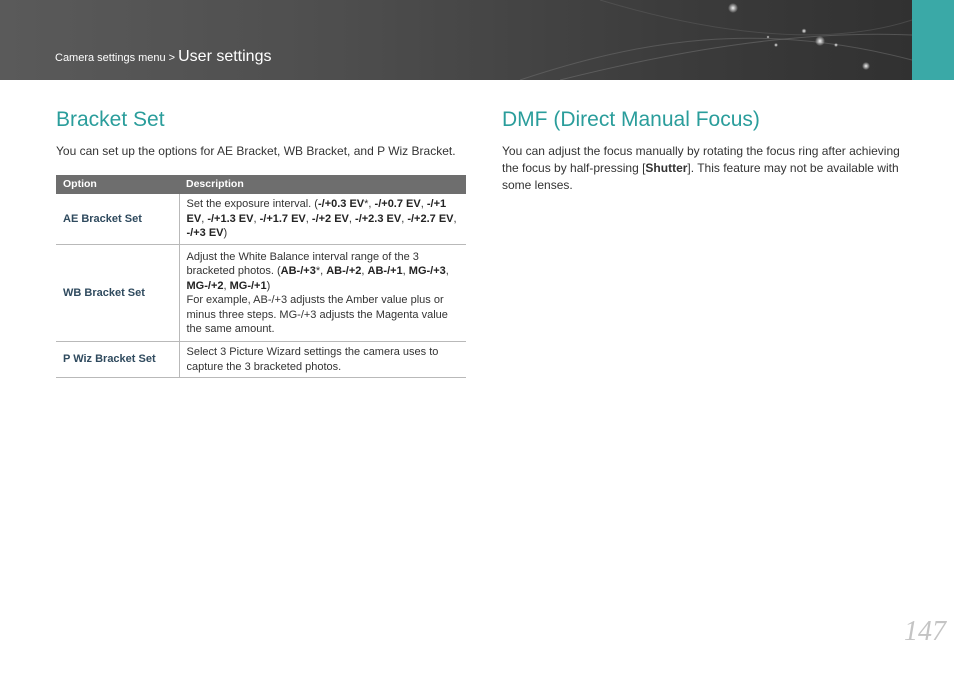  What do you see at coordinates (925, 631) in the screenshot?
I see `page-number: 147` at bounding box center [925, 631].